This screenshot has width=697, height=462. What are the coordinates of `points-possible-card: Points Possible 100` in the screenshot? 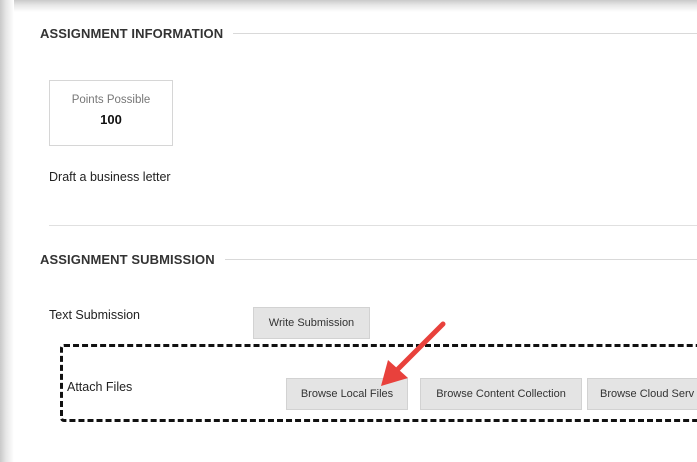 It's located at (111, 113).